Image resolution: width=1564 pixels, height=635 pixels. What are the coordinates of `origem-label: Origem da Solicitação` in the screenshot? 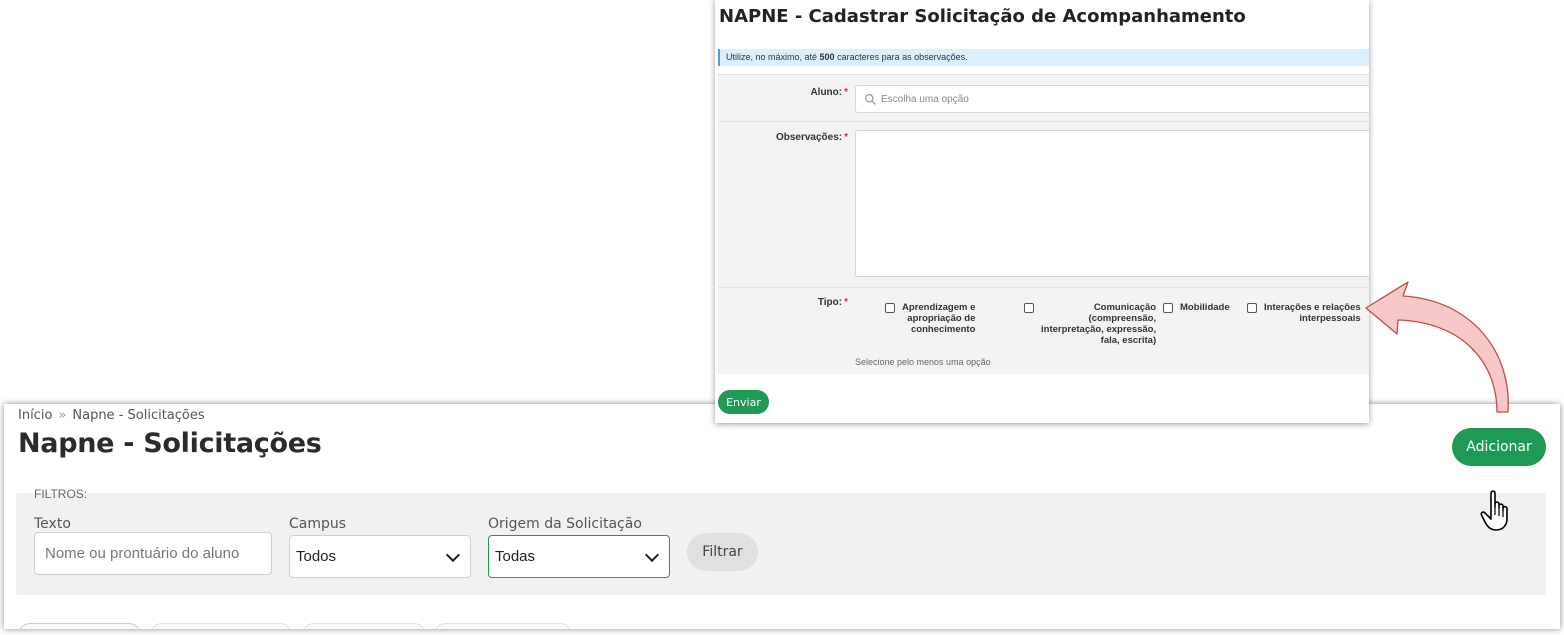 It's located at (565, 524).